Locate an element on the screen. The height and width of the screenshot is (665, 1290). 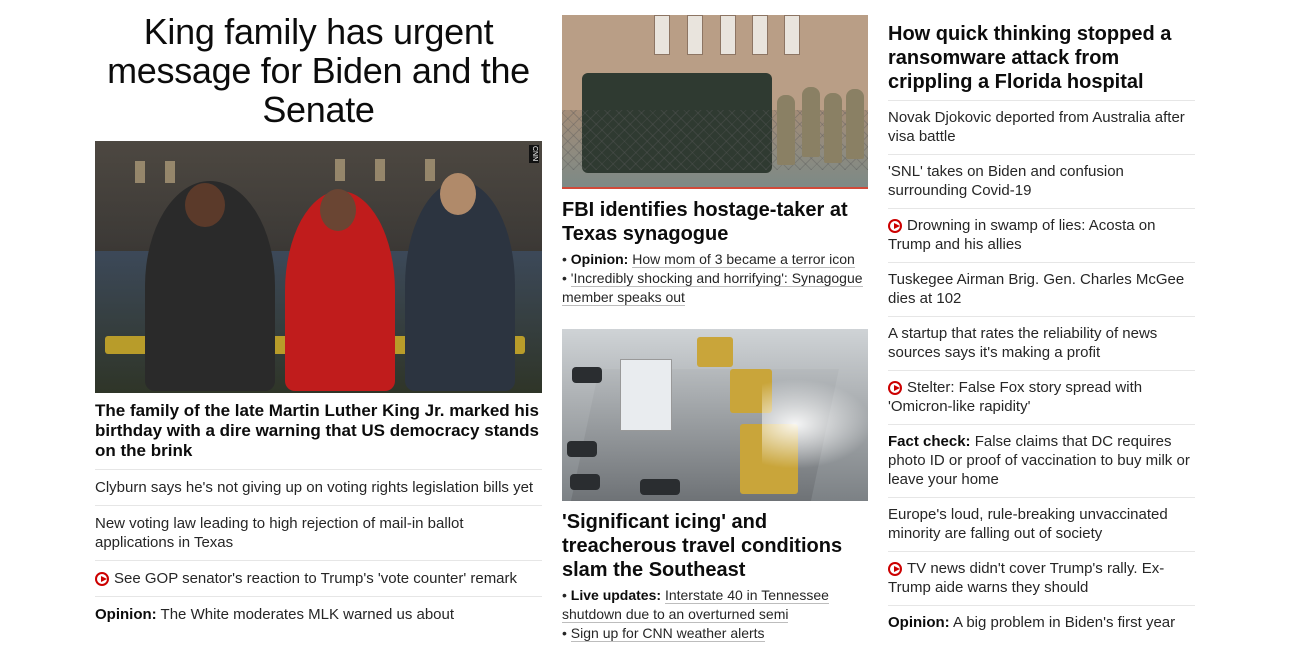
image-truck is located at coordinates (646, 395).